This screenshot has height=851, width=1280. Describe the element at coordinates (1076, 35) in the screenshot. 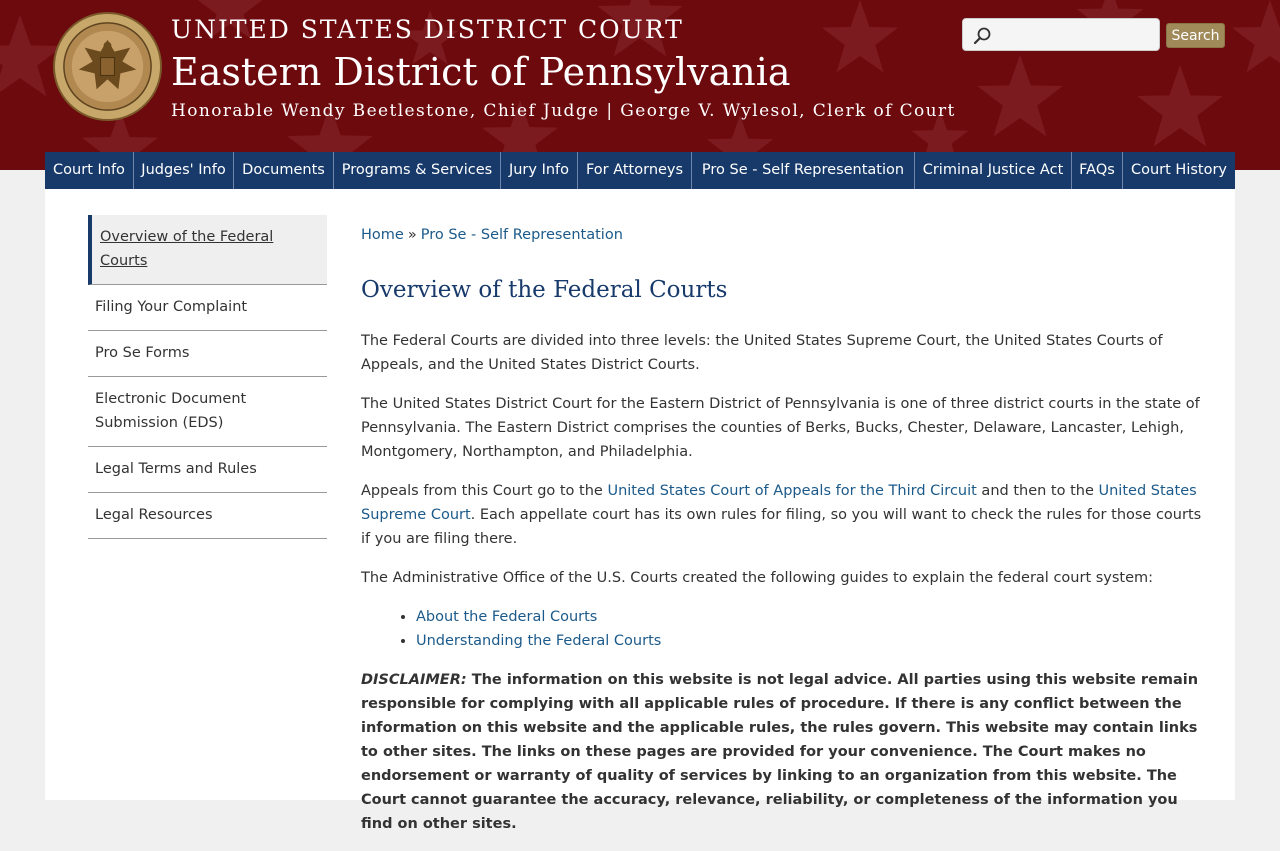

I see `search-input` at that location.